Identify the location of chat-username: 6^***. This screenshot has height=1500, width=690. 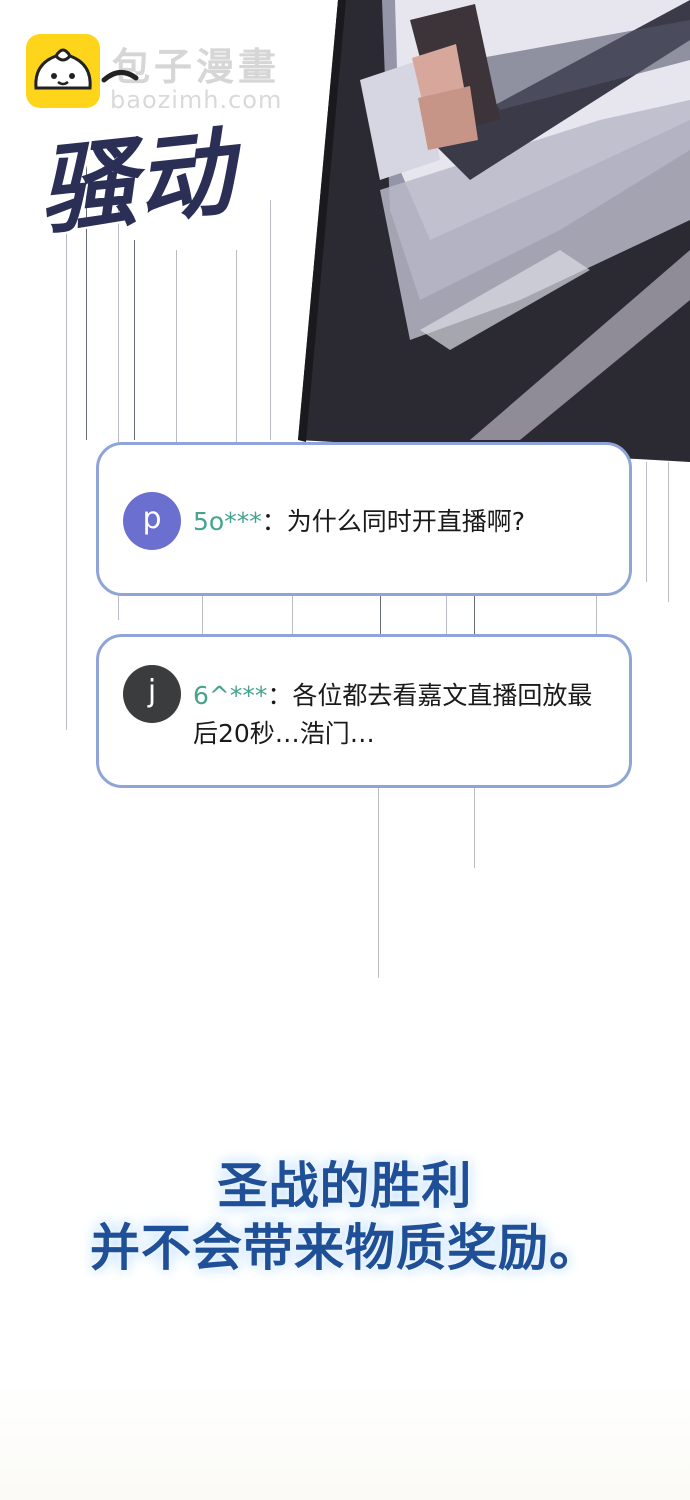
(230, 695).